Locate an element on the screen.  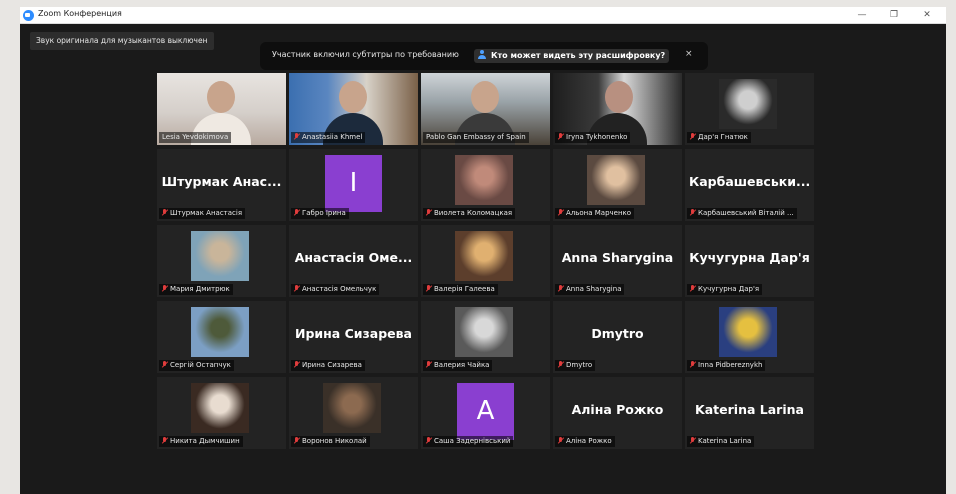
participant-name: Аліна Рожко is located at coordinates (589, 441).